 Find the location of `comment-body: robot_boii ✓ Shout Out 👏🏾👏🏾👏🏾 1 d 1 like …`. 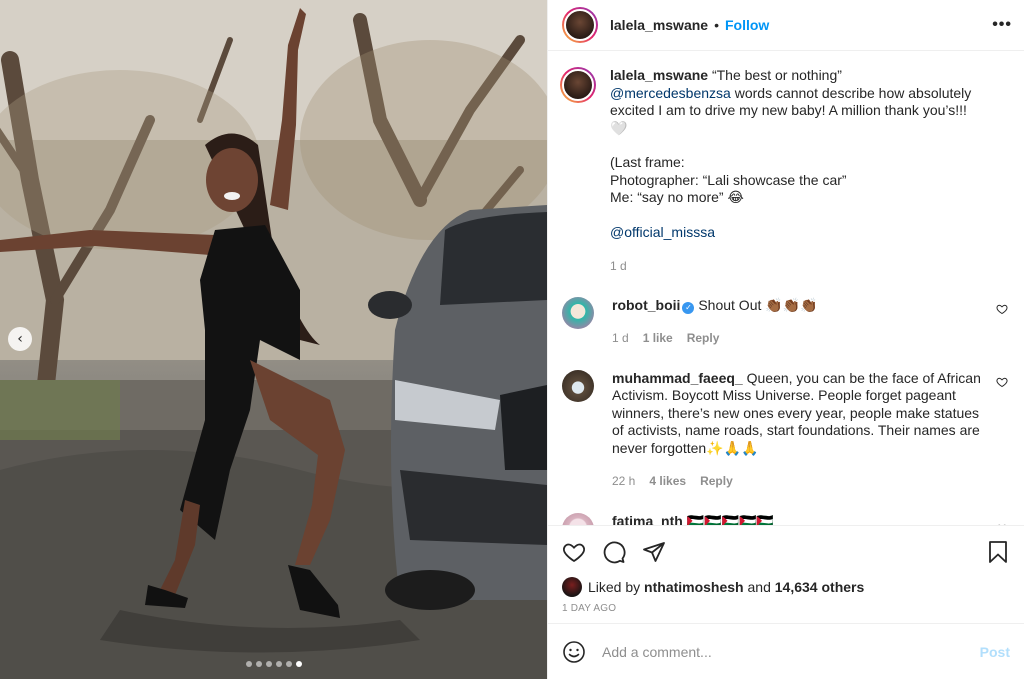

comment-body: robot_boii ✓ Shout Out 👏🏾👏🏾👏🏾 1 d 1 like … is located at coordinates (798, 322).